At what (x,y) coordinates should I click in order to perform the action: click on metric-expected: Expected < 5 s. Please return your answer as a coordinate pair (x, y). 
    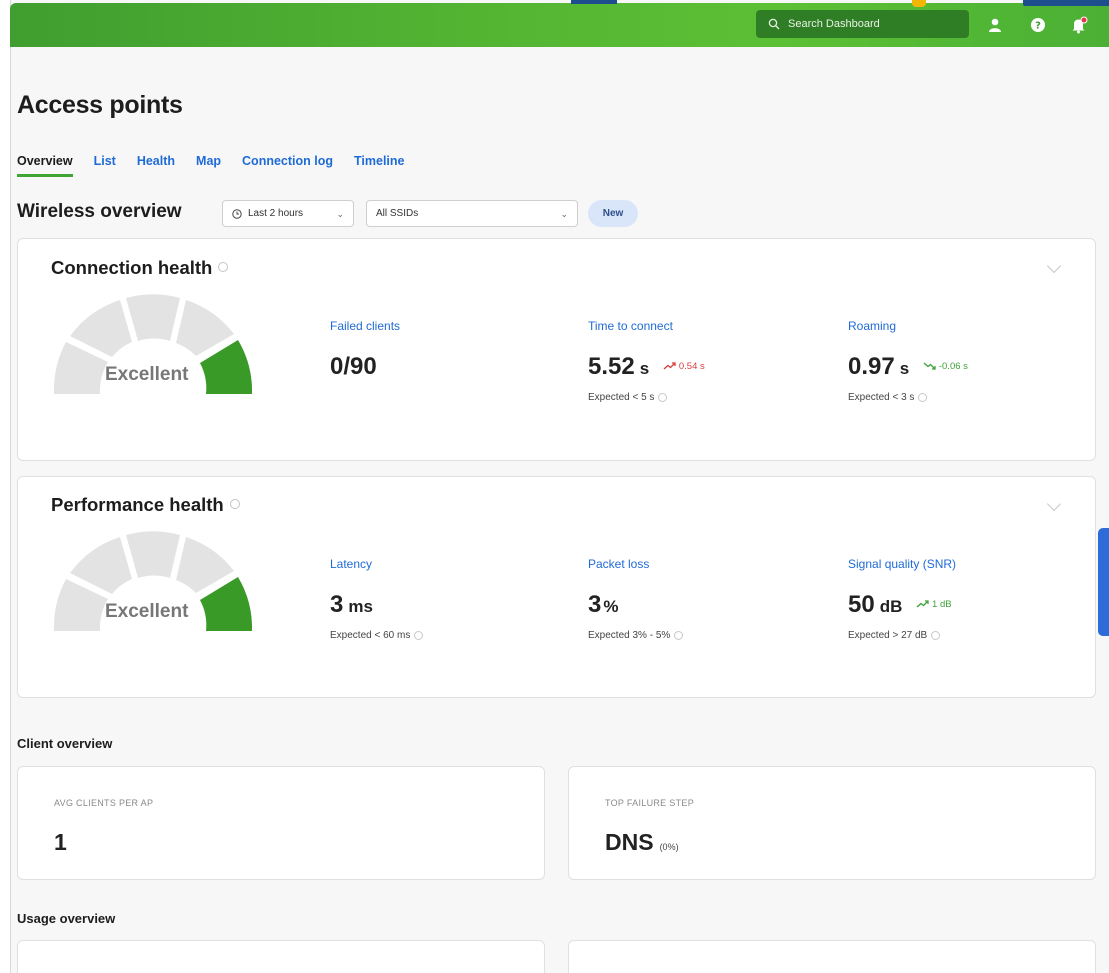
    Looking at the image, I should click on (628, 397).